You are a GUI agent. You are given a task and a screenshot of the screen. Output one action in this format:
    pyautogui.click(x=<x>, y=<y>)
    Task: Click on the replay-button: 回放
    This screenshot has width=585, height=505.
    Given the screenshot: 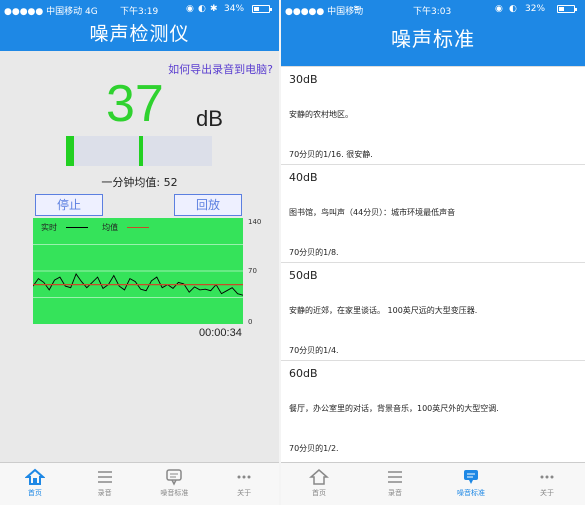 What is the action you would take?
    pyautogui.click(x=208, y=205)
    